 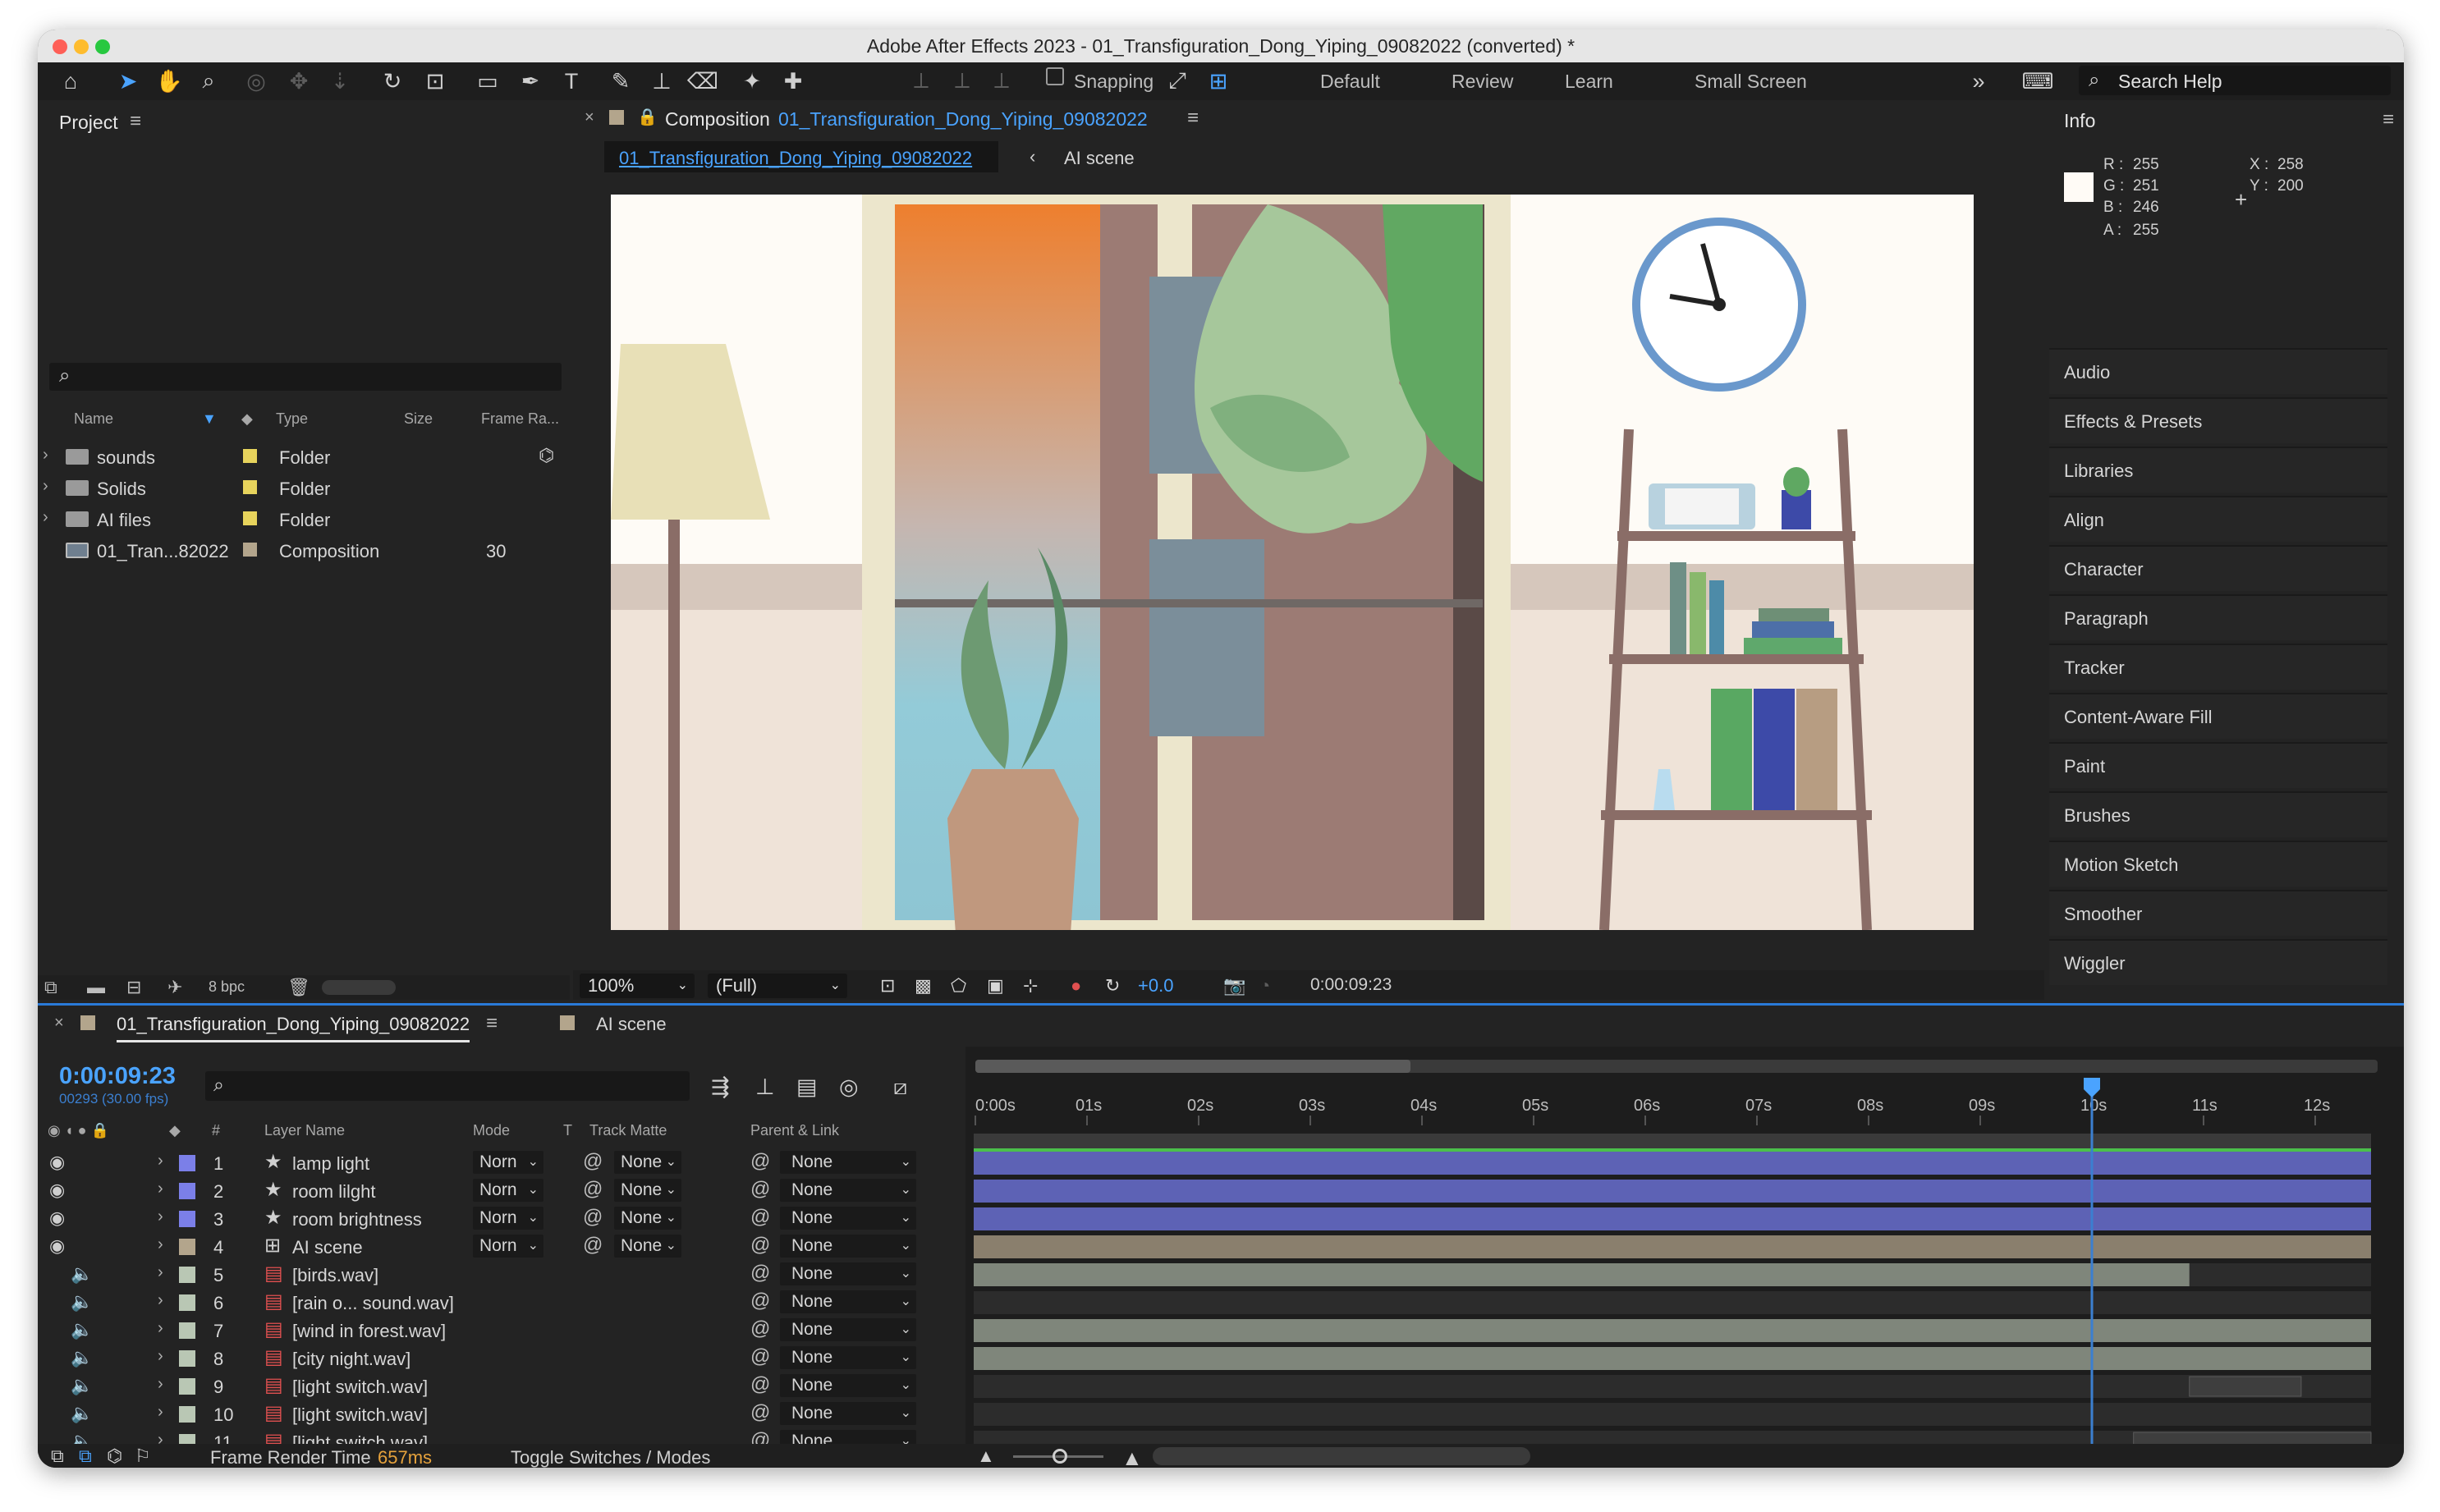 What do you see at coordinates (59, 1023) in the screenshot?
I see `close-tab-icon: ×` at bounding box center [59, 1023].